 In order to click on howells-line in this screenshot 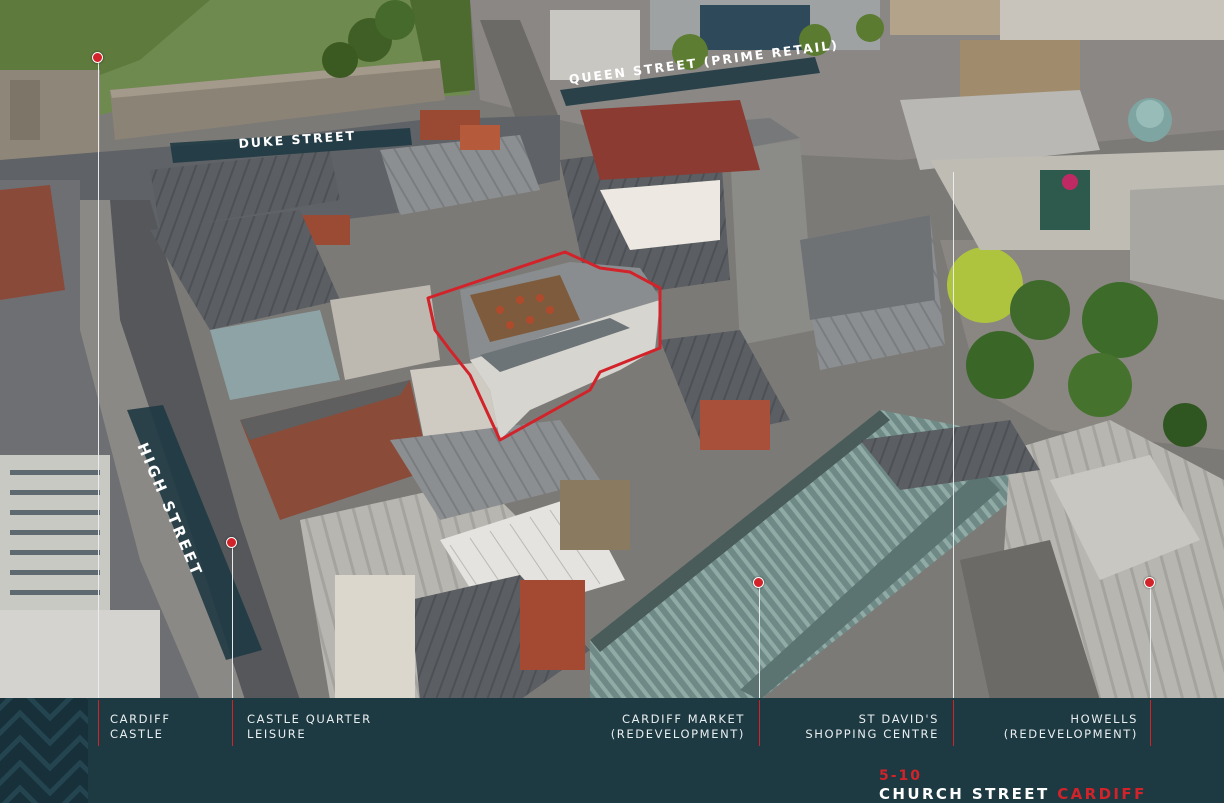, I will do `click(1150, 723)`.